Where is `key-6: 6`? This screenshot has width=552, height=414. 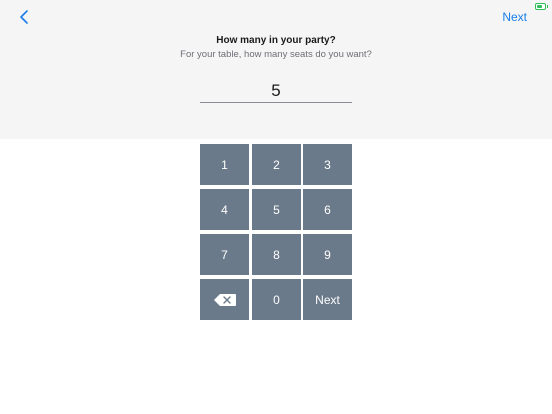 key-6: 6 is located at coordinates (327, 209).